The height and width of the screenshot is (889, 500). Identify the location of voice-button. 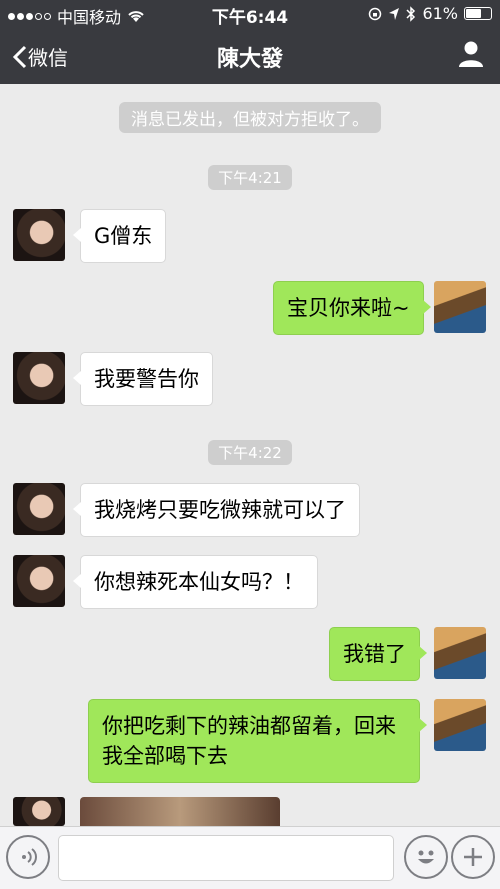
(28, 857).